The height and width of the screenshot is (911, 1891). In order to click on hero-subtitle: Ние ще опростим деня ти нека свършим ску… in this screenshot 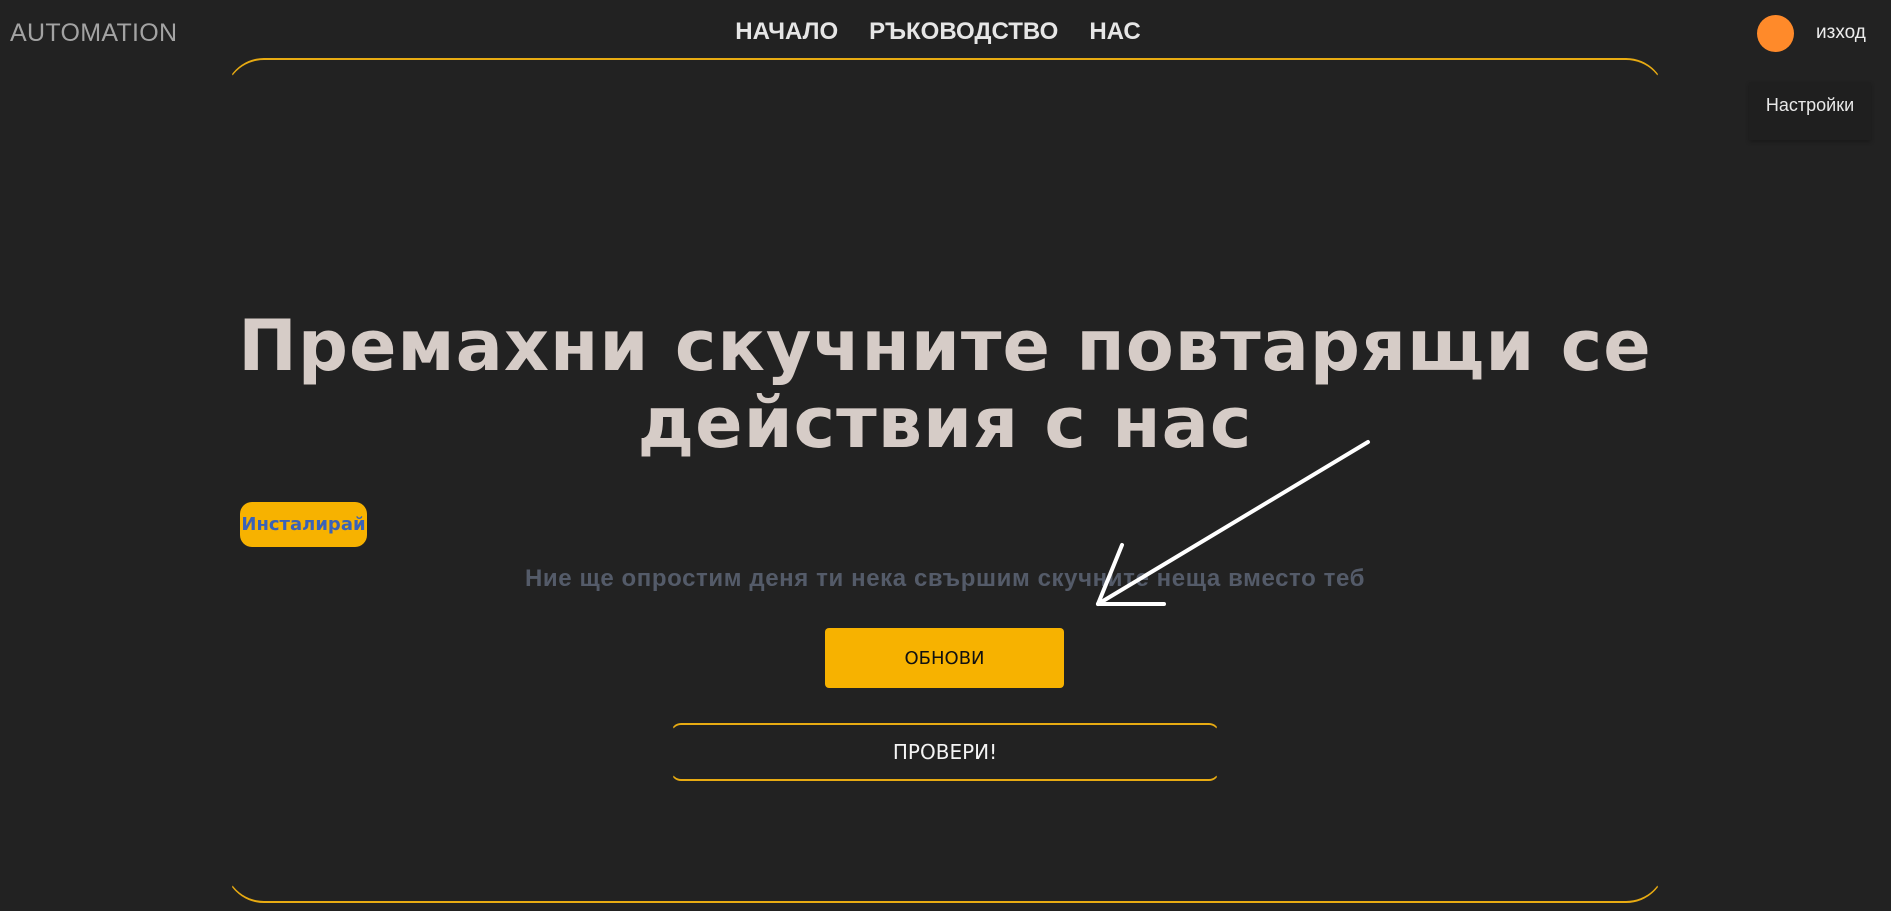, I will do `click(945, 578)`.